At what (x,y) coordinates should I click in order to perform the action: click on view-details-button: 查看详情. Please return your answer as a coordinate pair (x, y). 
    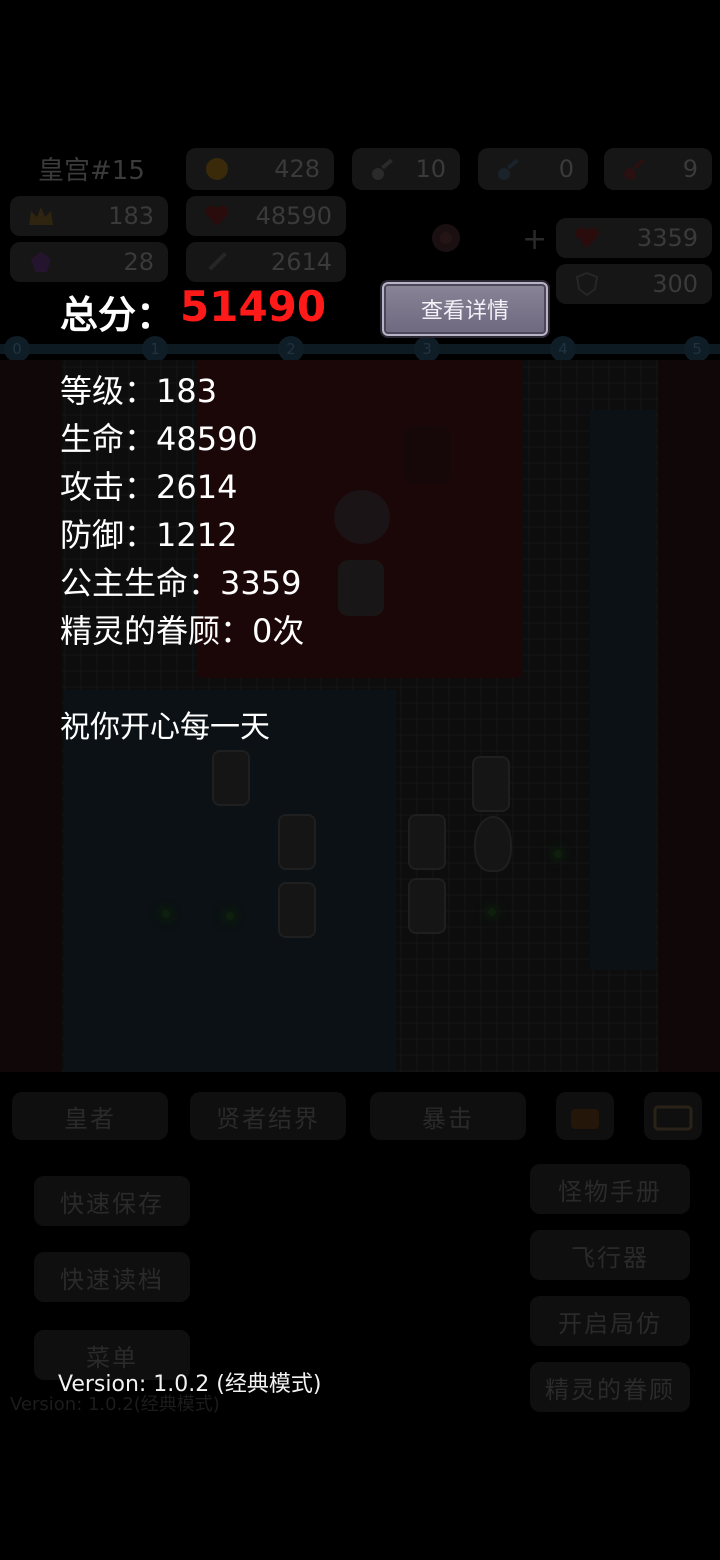
    Looking at the image, I should click on (465, 309).